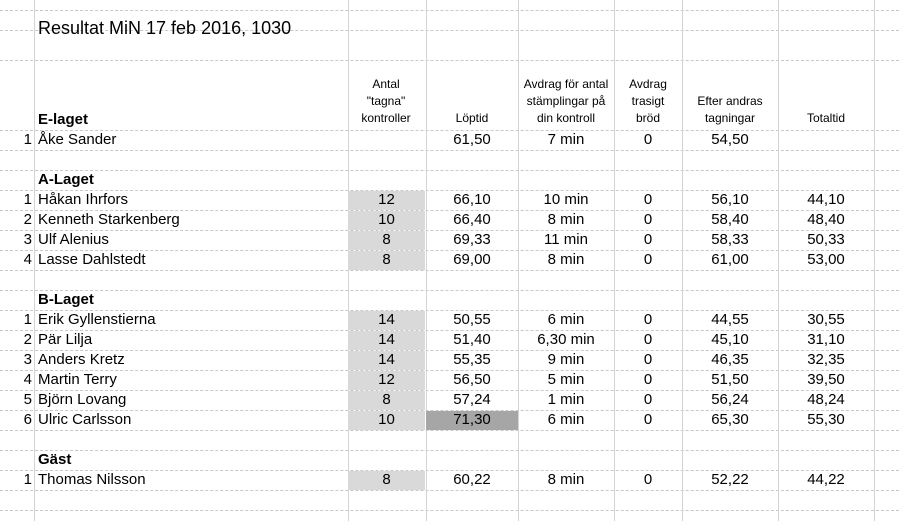 This screenshot has width=899, height=521. I want to click on cell-name: Martin Terry, so click(191, 380).